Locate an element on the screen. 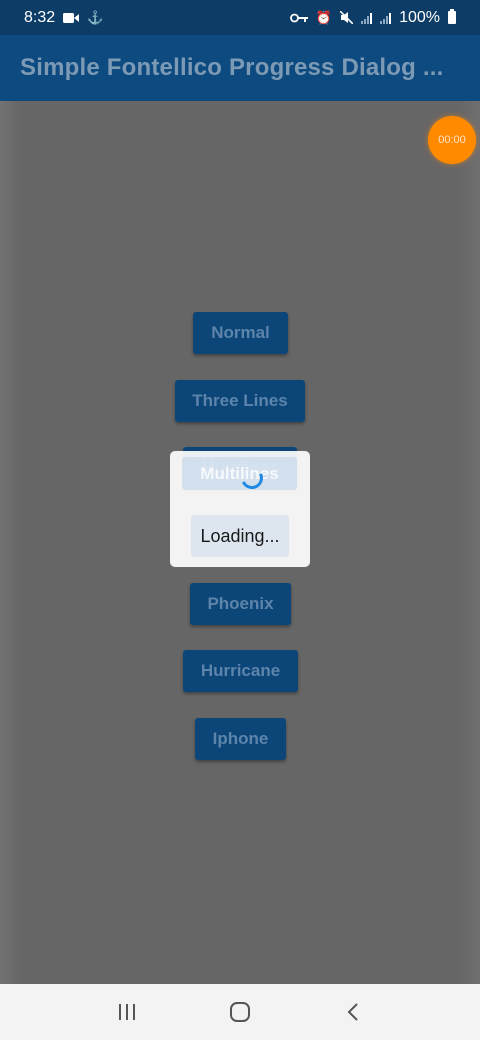 Image resolution: width=480 pixels, height=1040 pixels. navigation-bar is located at coordinates (240, 1012).